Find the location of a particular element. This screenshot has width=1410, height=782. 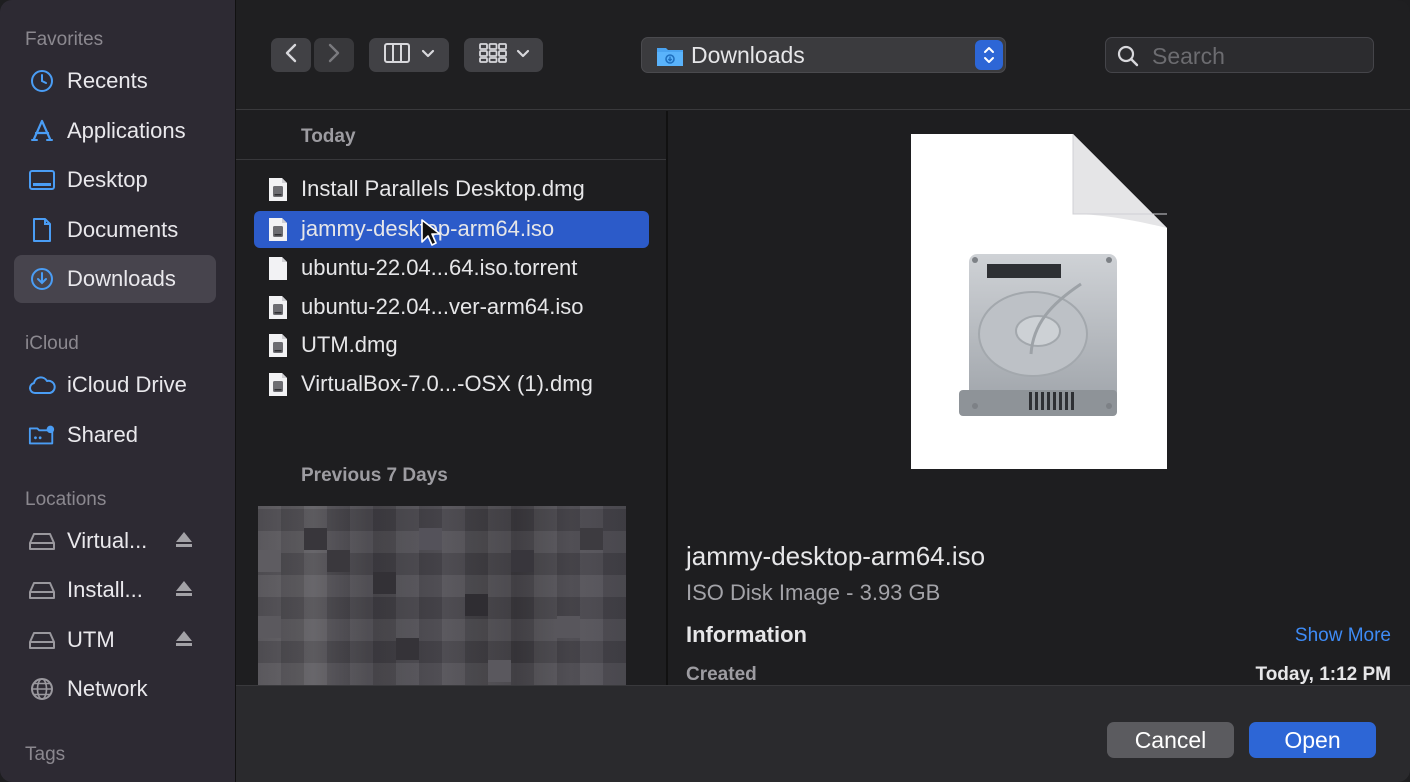

file-name: UTM.dmg is located at coordinates (349, 344).